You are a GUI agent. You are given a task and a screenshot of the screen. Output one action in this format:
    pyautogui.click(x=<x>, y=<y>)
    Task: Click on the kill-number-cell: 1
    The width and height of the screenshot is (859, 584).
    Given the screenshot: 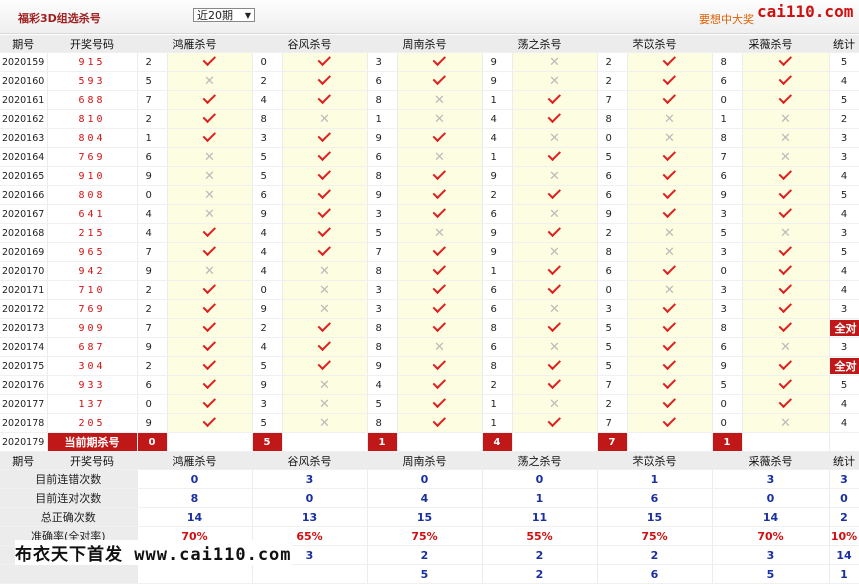 What is the action you would take?
    pyautogui.click(x=497, y=423)
    